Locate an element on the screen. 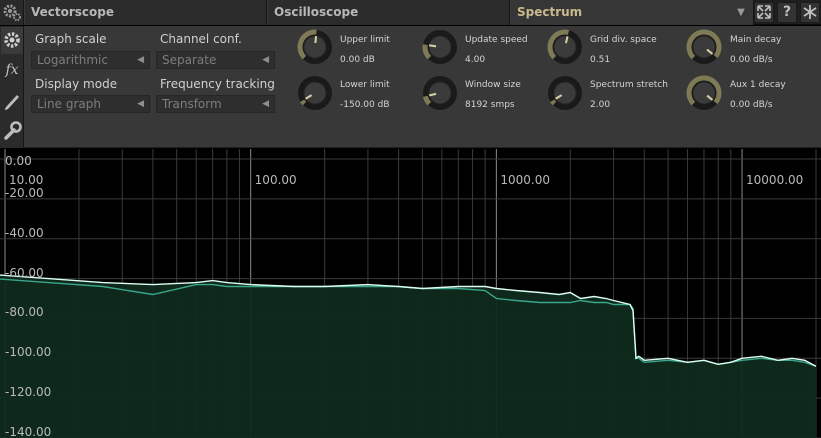 This screenshot has width=821, height=438. tab-menu-dropdown: ▼ is located at coordinates (741, 12).